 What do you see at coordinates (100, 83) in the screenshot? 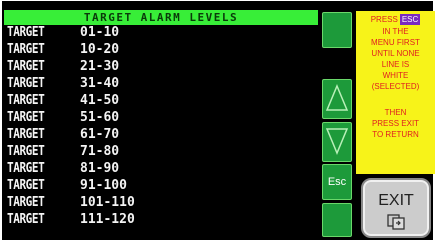
I see `target-range: 31-40` at bounding box center [100, 83].